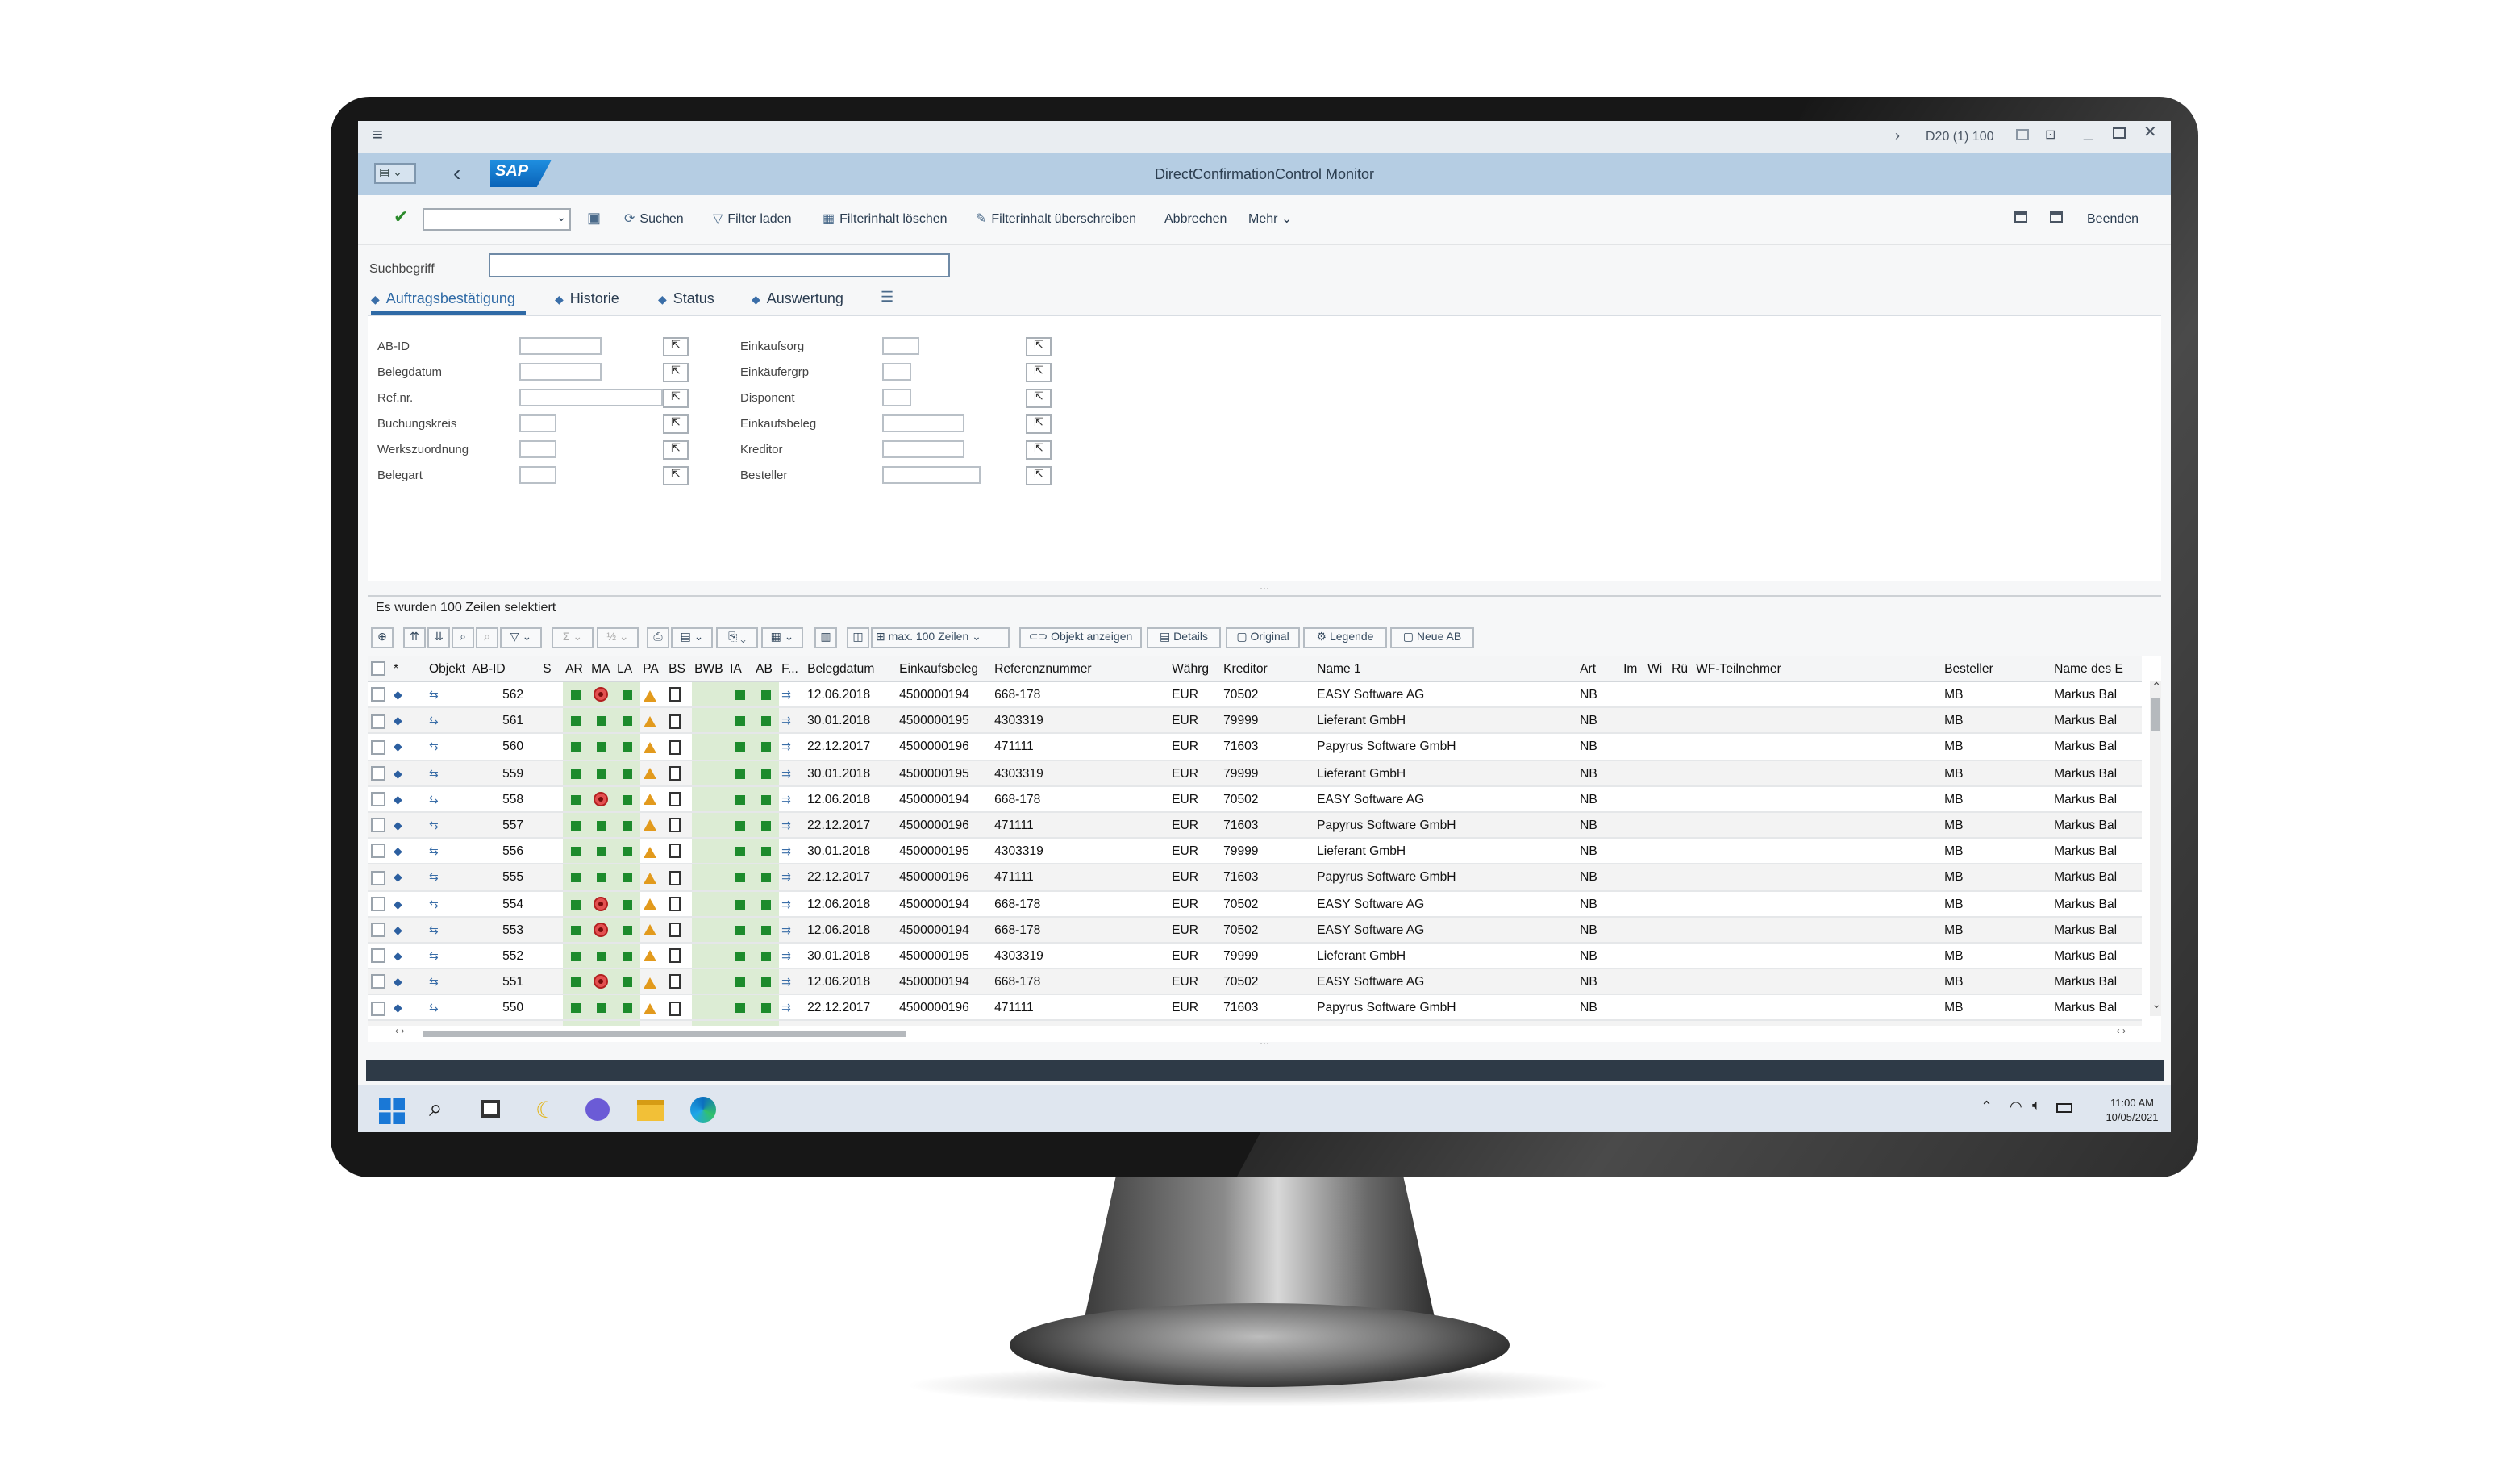 The image size is (2520, 1458). I want to click on werkszuordnung-input, so click(537, 449).